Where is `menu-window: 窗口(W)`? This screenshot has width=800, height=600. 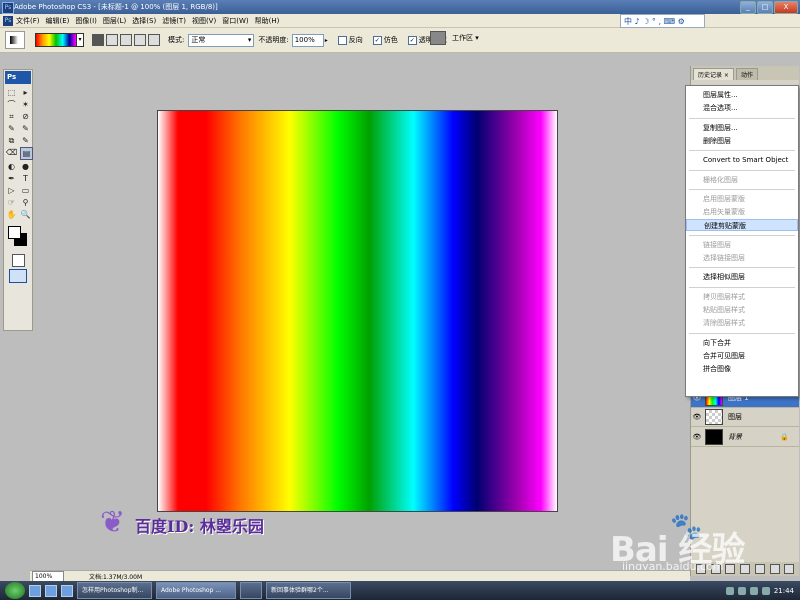
menu-window: 窗口(W) is located at coordinates (235, 21).